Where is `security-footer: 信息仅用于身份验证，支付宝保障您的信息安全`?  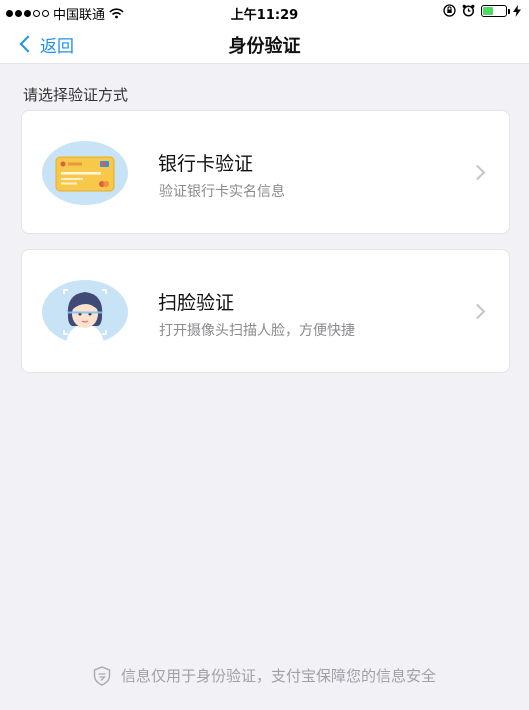
security-footer: 信息仅用于身份验证，支付宝保障您的信息安全 is located at coordinates (264, 675).